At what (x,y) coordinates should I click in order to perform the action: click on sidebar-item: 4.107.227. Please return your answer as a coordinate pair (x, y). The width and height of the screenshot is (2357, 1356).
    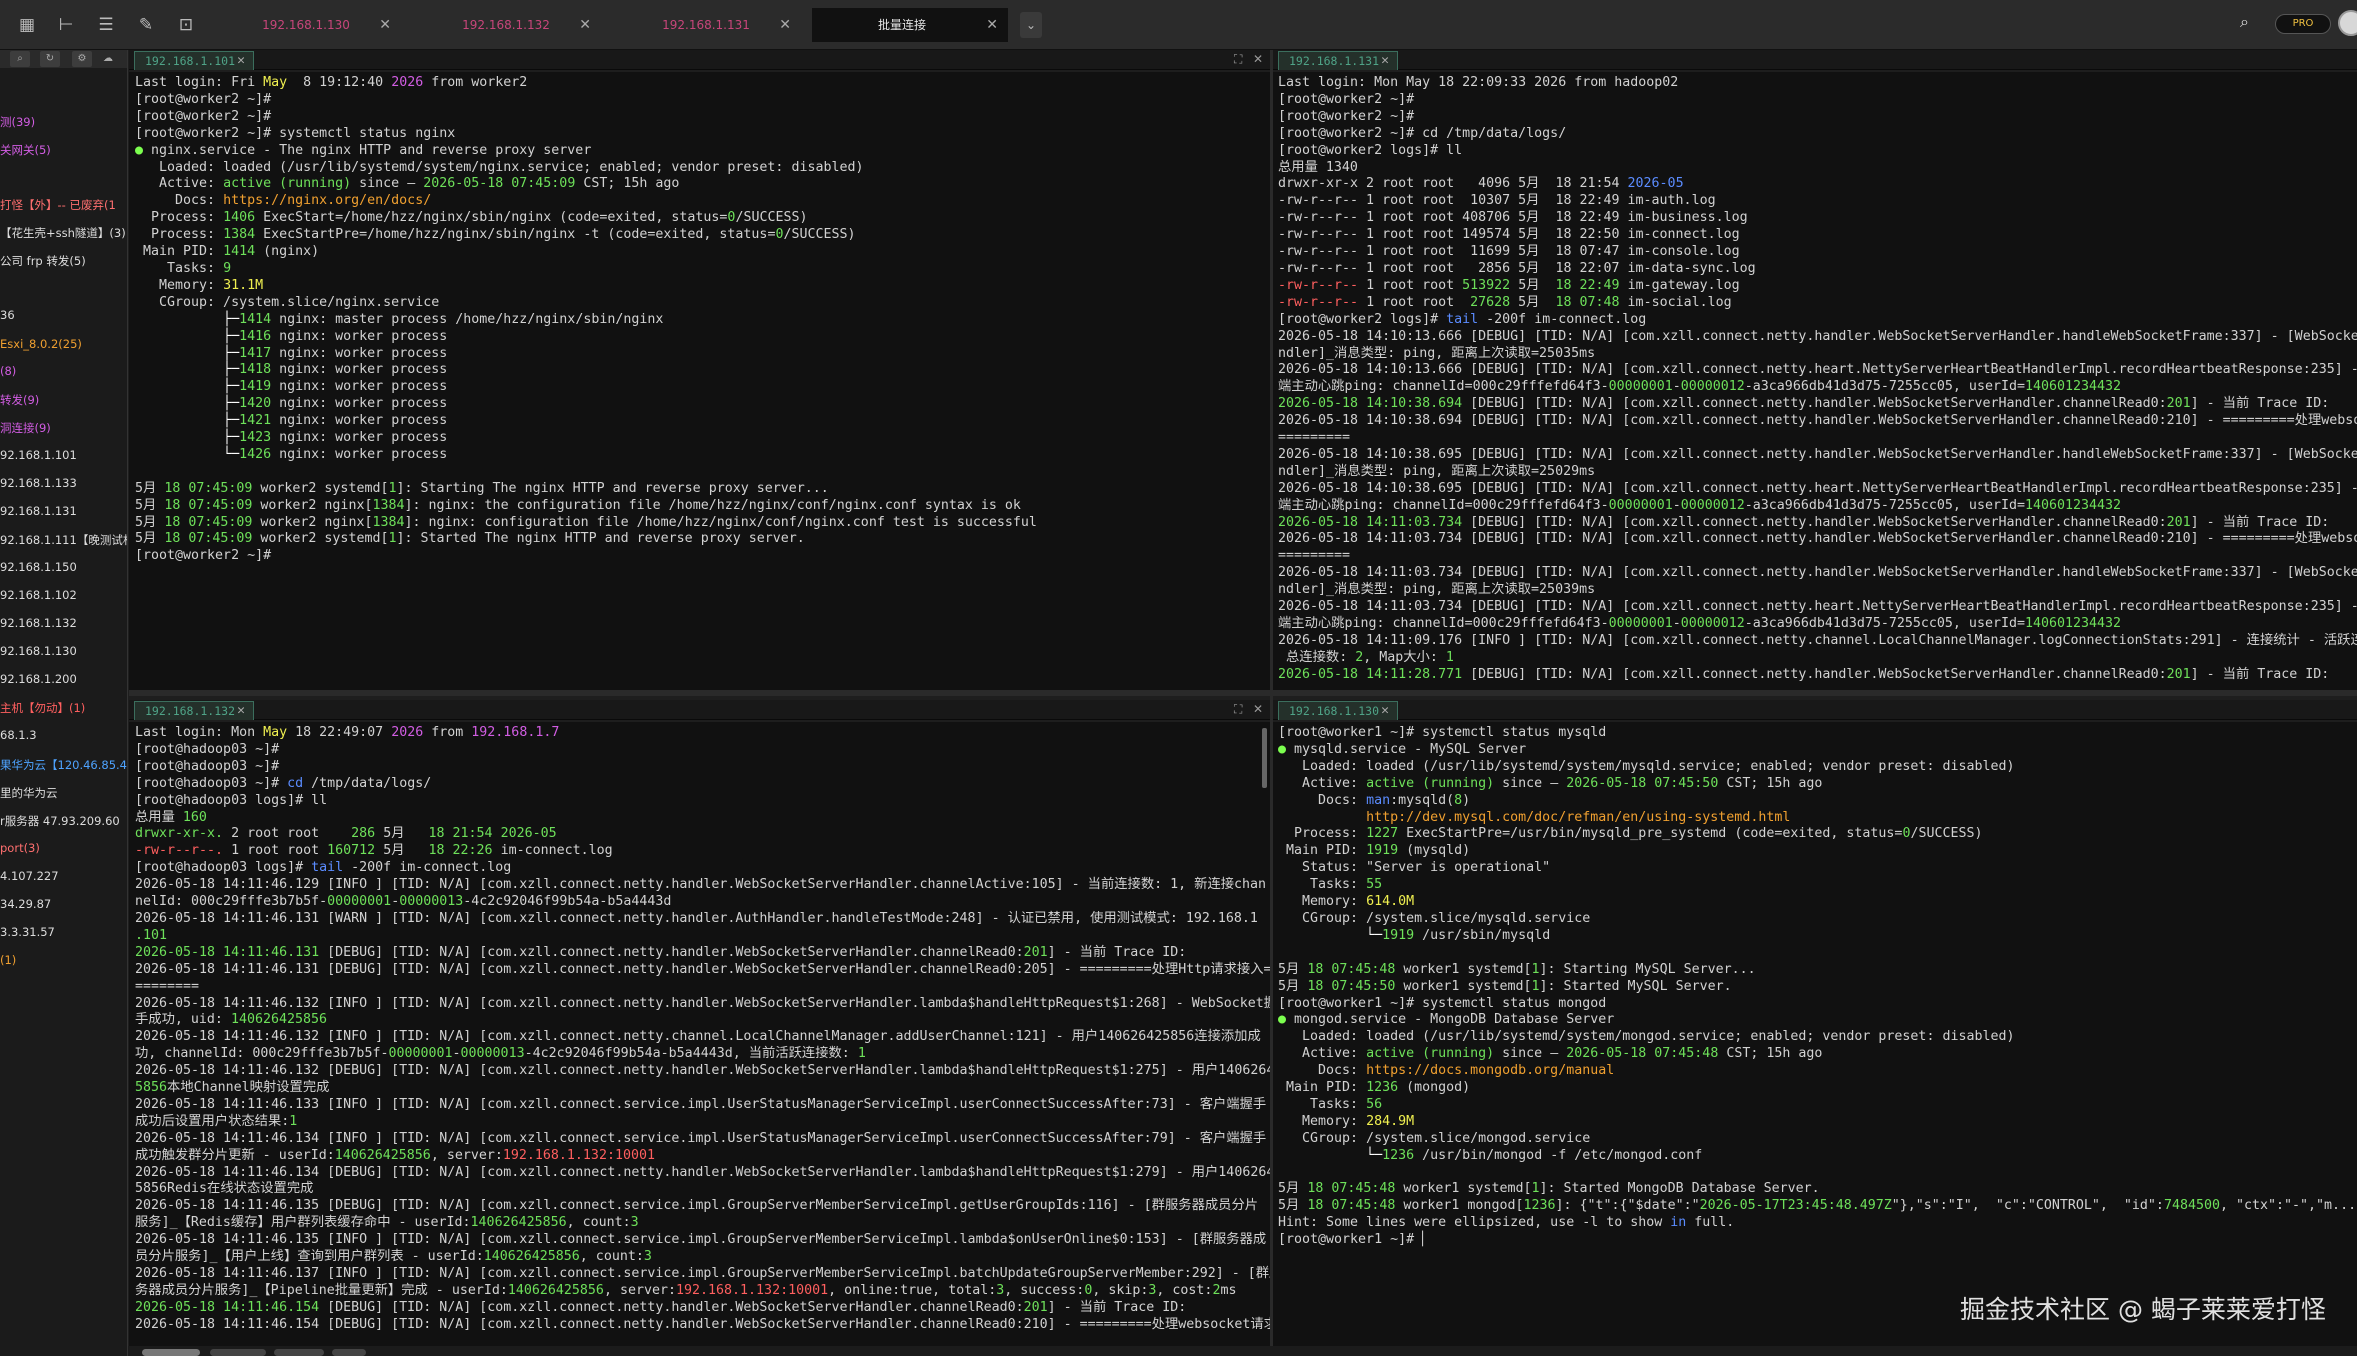
    Looking at the image, I should click on (29, 876).